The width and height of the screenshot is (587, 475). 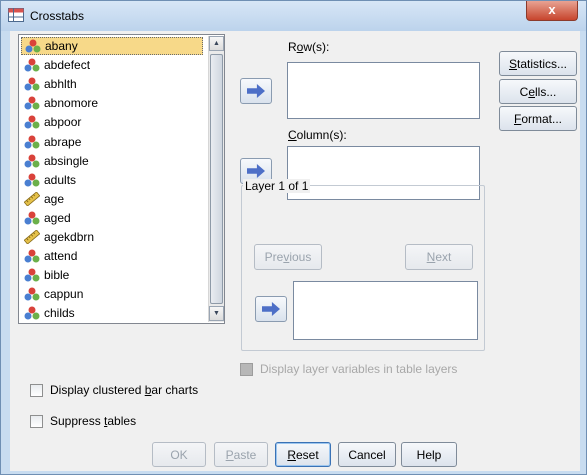 What do you see at coordinates (61, 46) in the screenshot?
I see `variable-name: abany` at bounding box center [61, 46].